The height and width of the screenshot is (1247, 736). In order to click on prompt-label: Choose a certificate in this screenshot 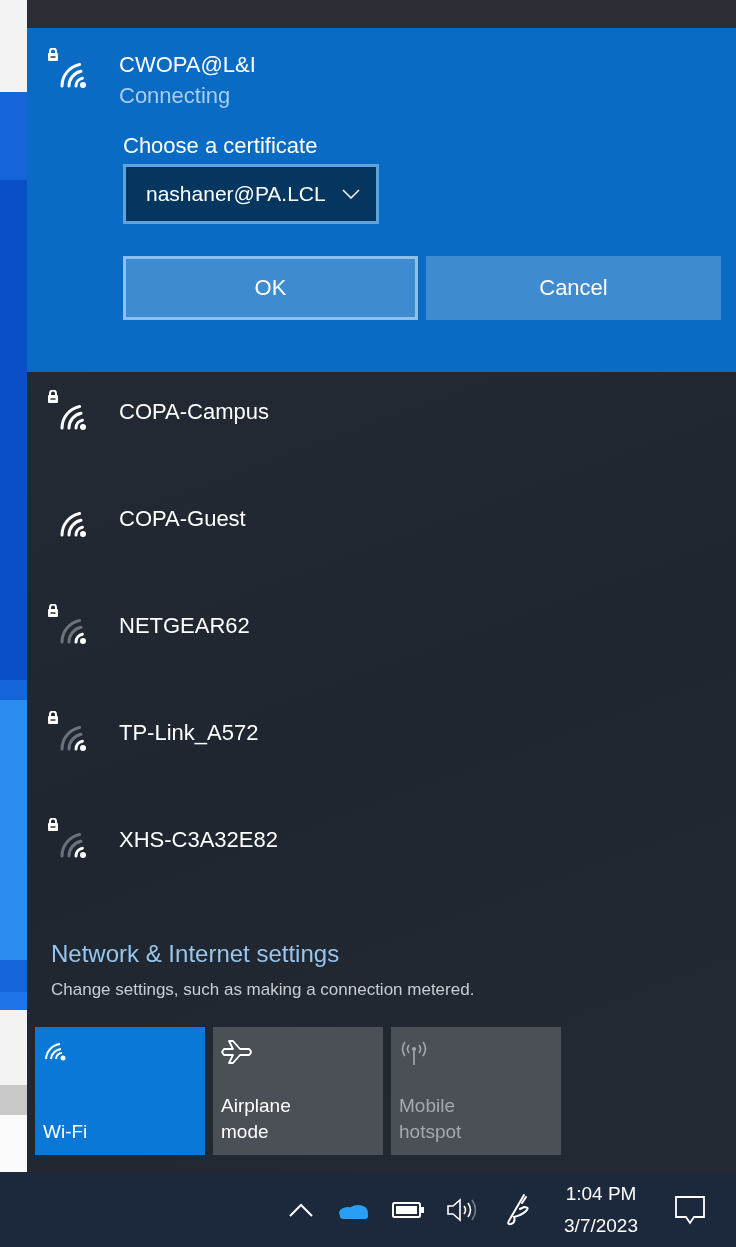, I will do `click(220, 146)`.